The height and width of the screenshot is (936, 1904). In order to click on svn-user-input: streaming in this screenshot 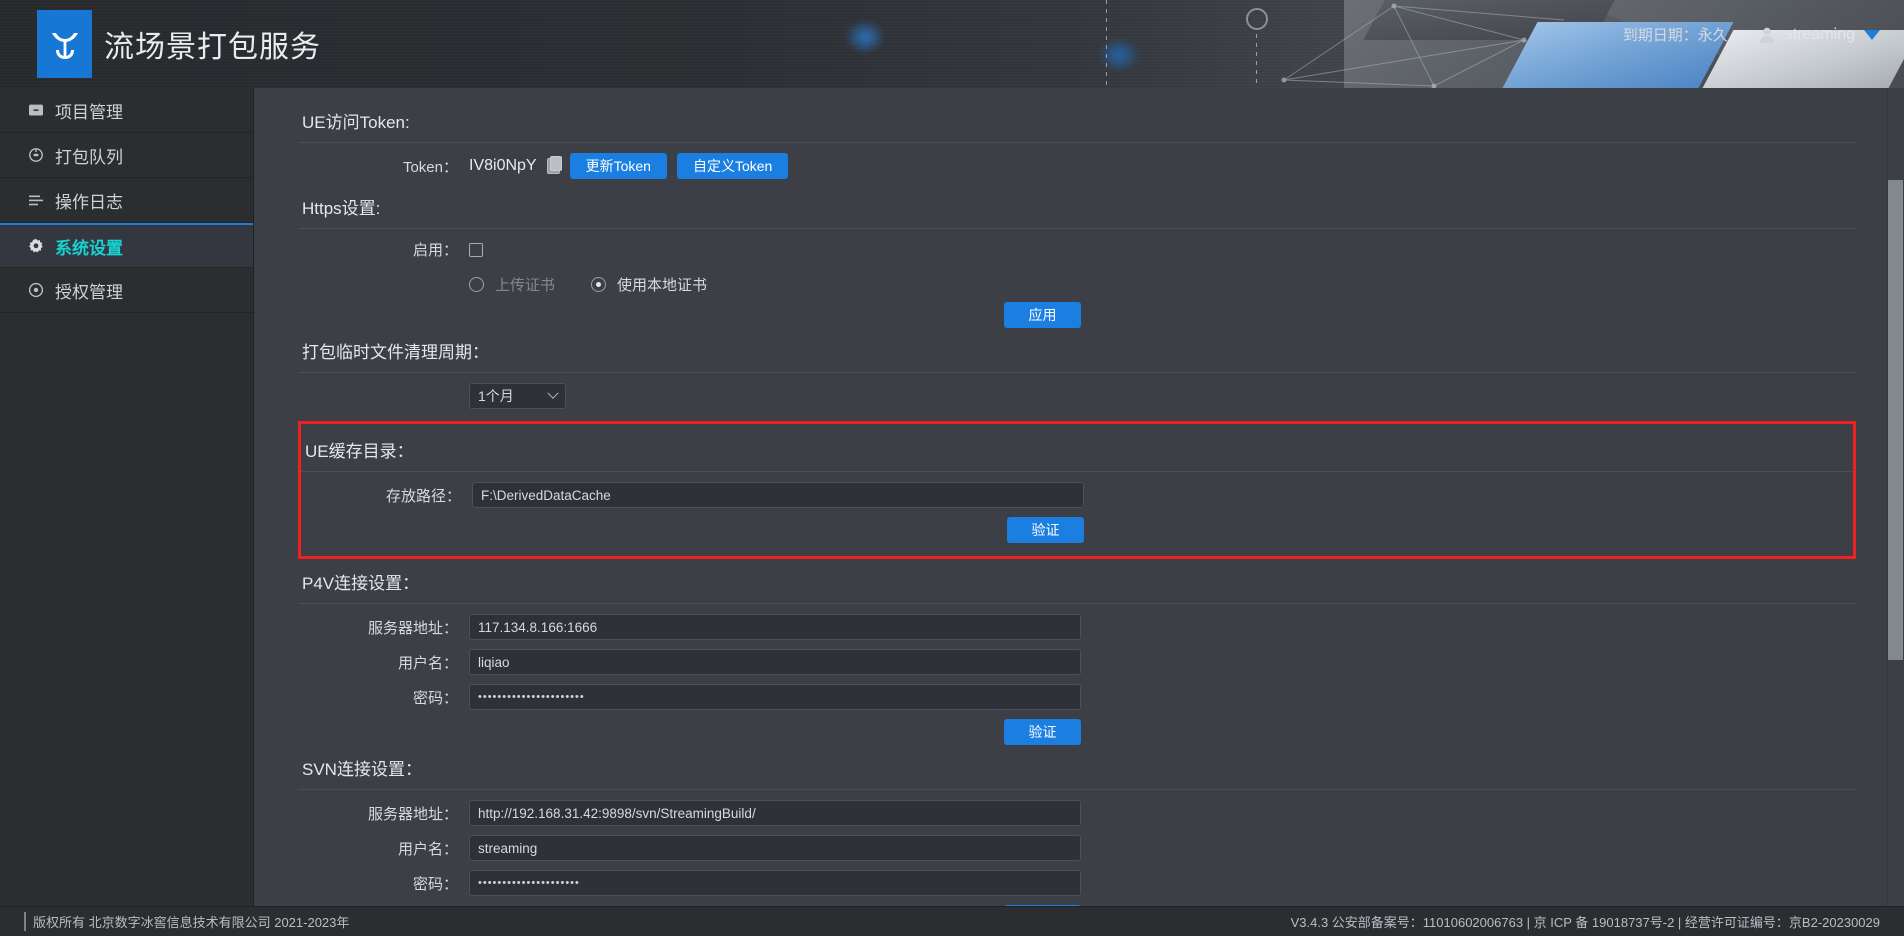, I will do `click(775, 848)`.